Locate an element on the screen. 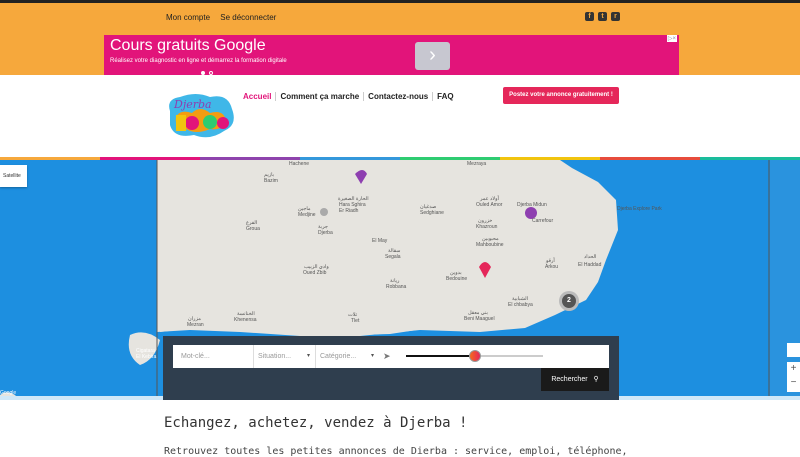  logout-link: Se déconnecter is located at coordinates (248, 17).